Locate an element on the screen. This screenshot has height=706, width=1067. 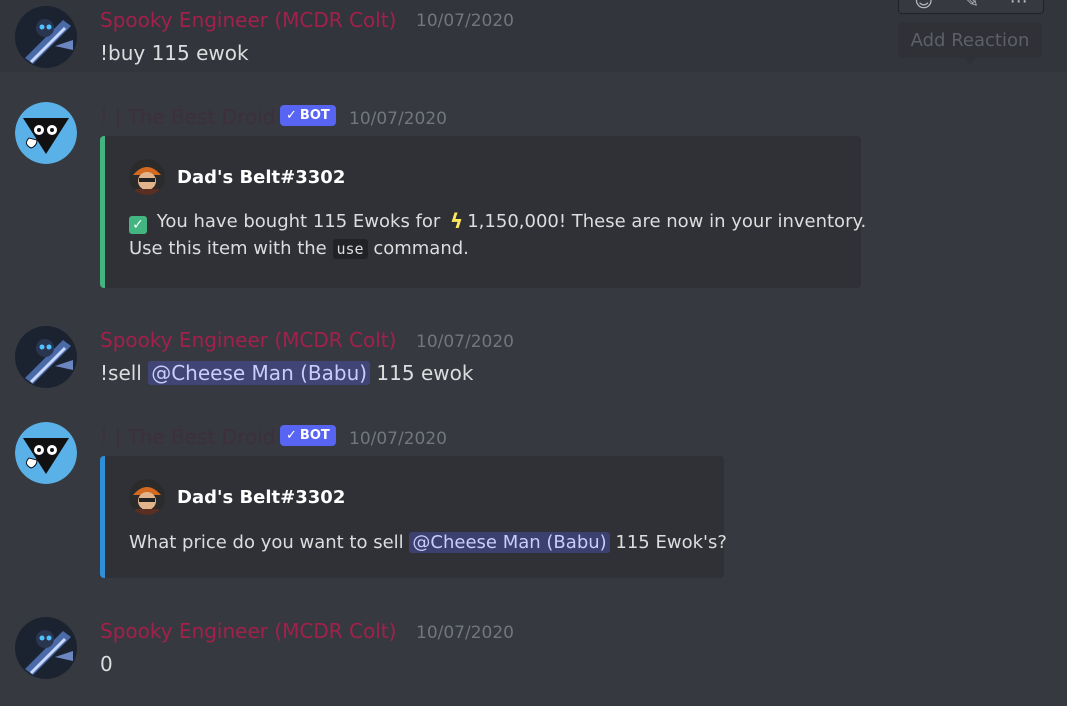
embed-text: You have bought 115 Ewoks for is located at coordinates (298, 221).